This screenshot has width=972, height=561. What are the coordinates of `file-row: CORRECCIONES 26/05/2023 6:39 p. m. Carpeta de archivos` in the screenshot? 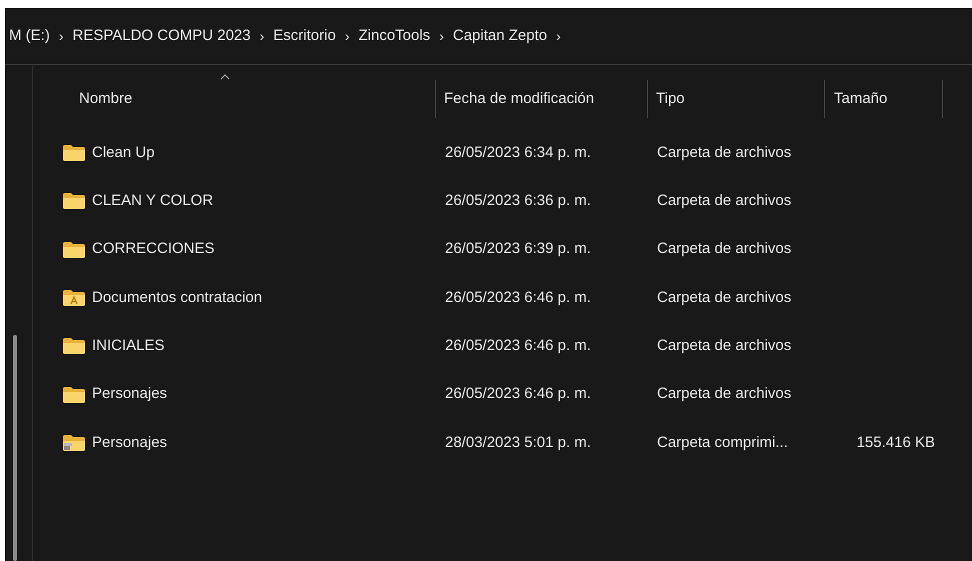 It's located at (502, 250).